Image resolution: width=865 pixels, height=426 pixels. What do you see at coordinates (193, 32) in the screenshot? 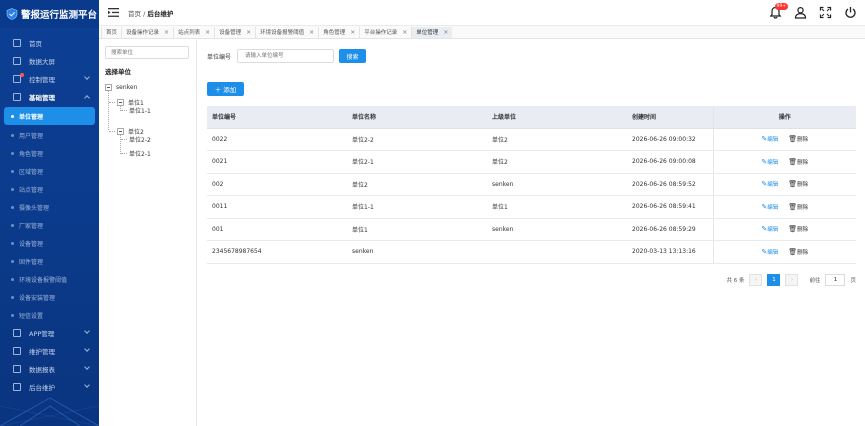
I see `tab-tag: 站点列表 ×` at bounding box center [193, 32].